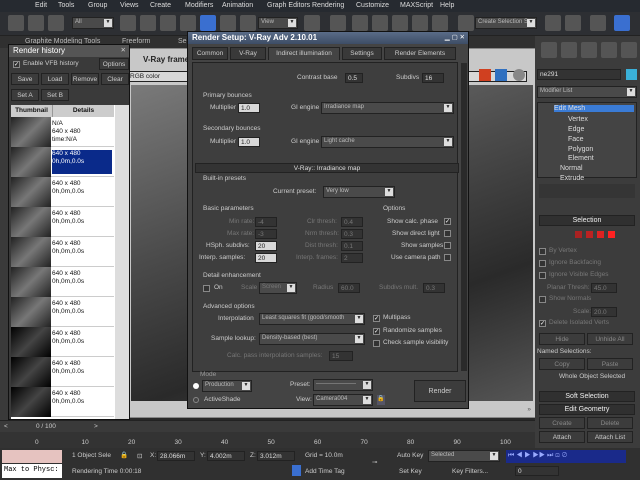 Image resolution: width=640 pixels, height=480 pixels. I want to click on clear-button: Clear, so click(115, 79).